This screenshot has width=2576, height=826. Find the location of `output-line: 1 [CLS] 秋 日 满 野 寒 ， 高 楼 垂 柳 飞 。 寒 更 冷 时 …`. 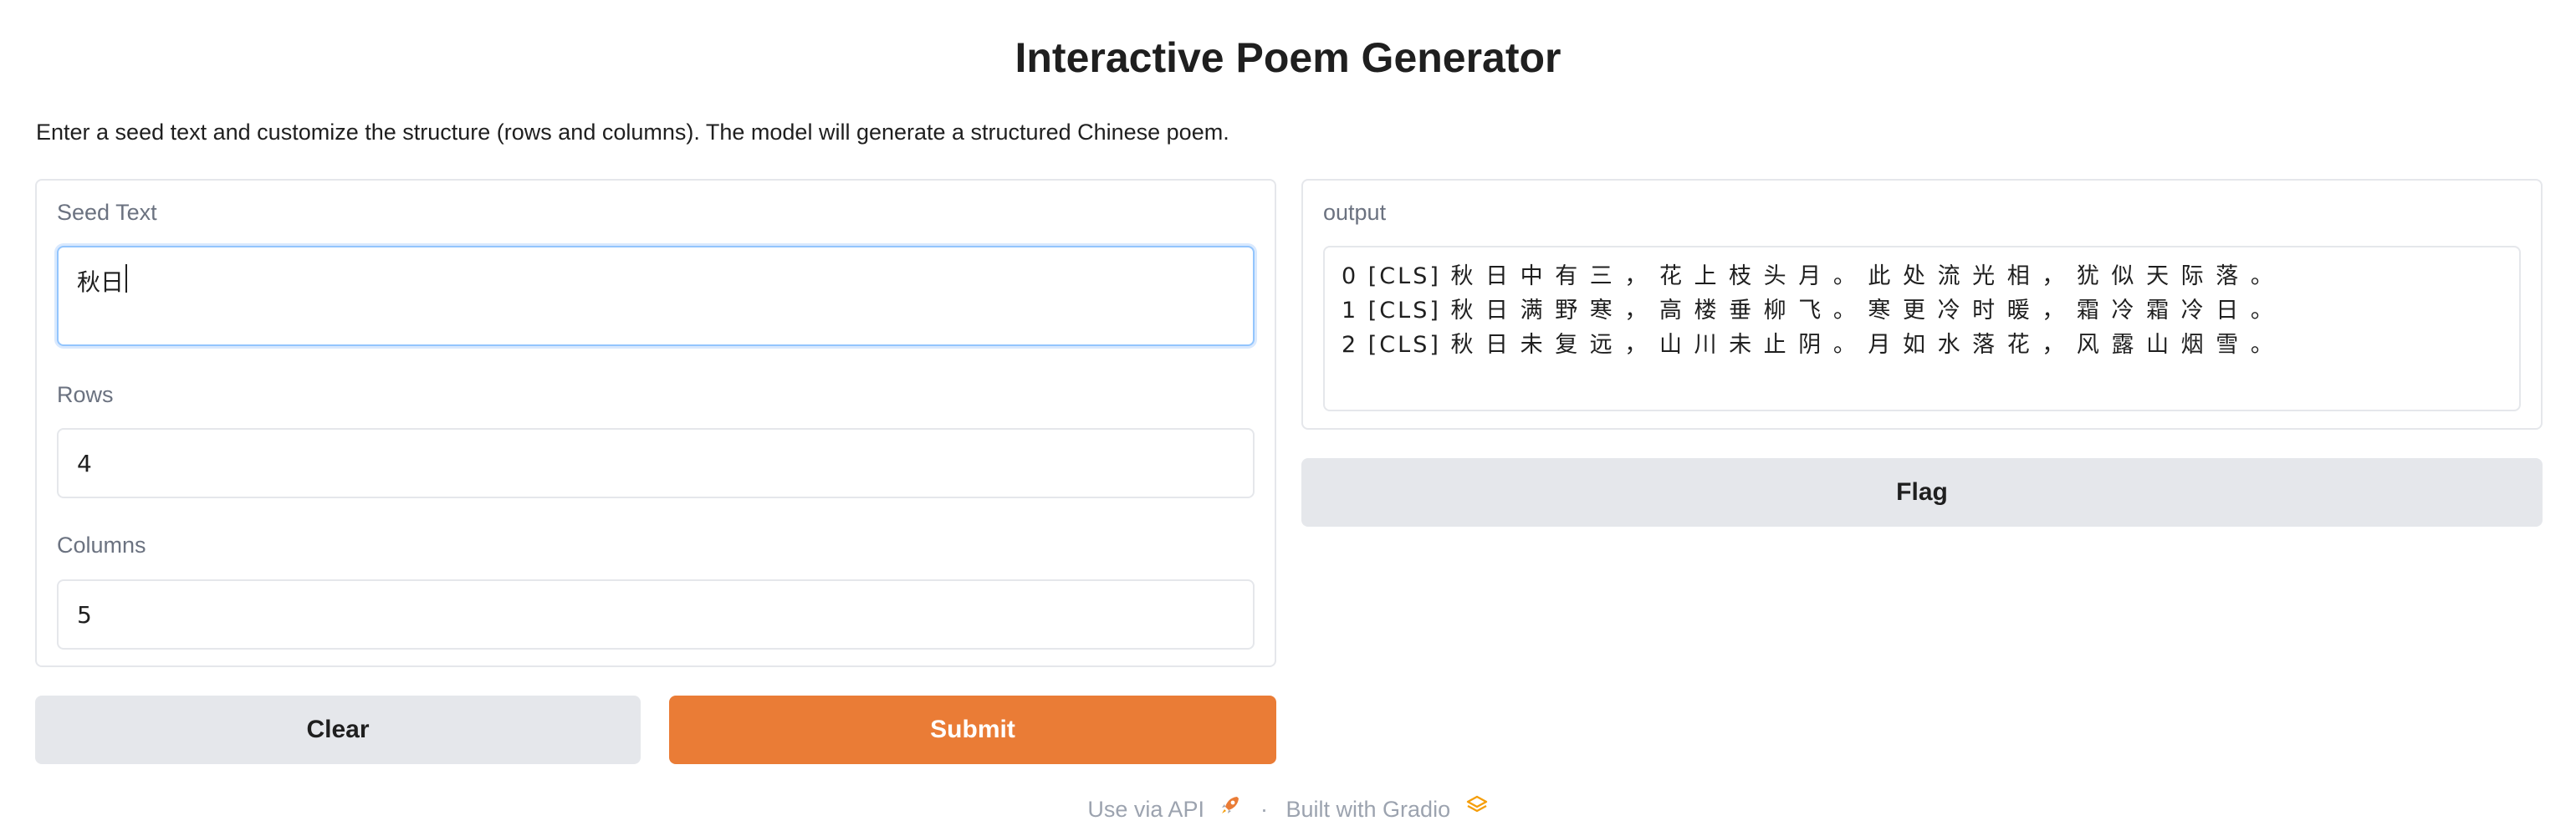

output-line: 1 [CLS] 秋 日 满 野 寒 ， 高 楼 垂 柳 飞 。 寒 更 冷 时 … is located at coordinates (1809, 311).